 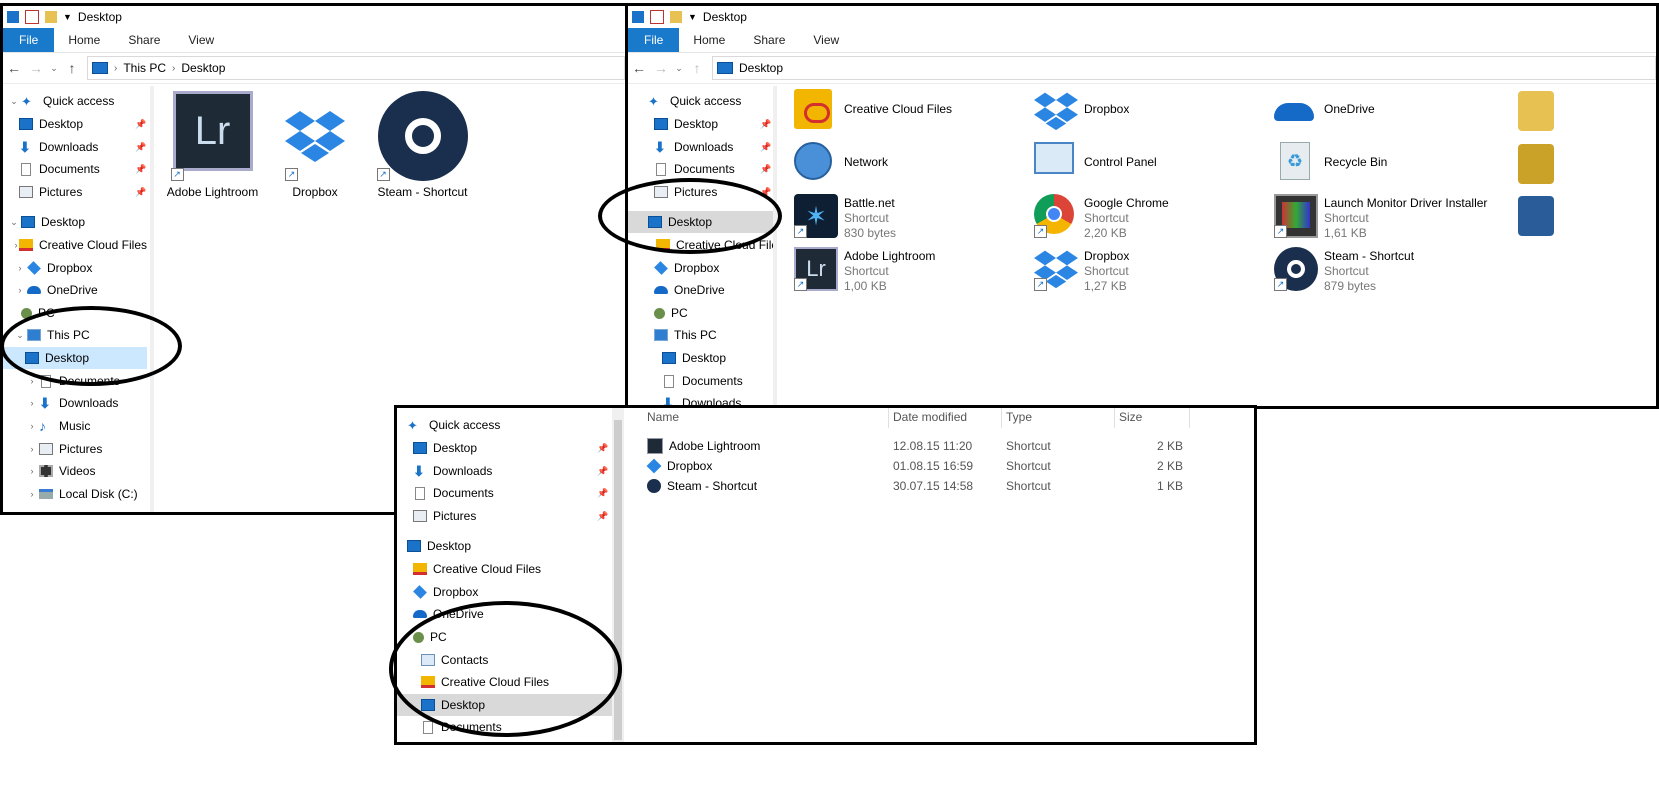 What do you see at coordinates (29, 40) in the screenshot?
I see `tab-file: File` at bounding box center [29, 40].